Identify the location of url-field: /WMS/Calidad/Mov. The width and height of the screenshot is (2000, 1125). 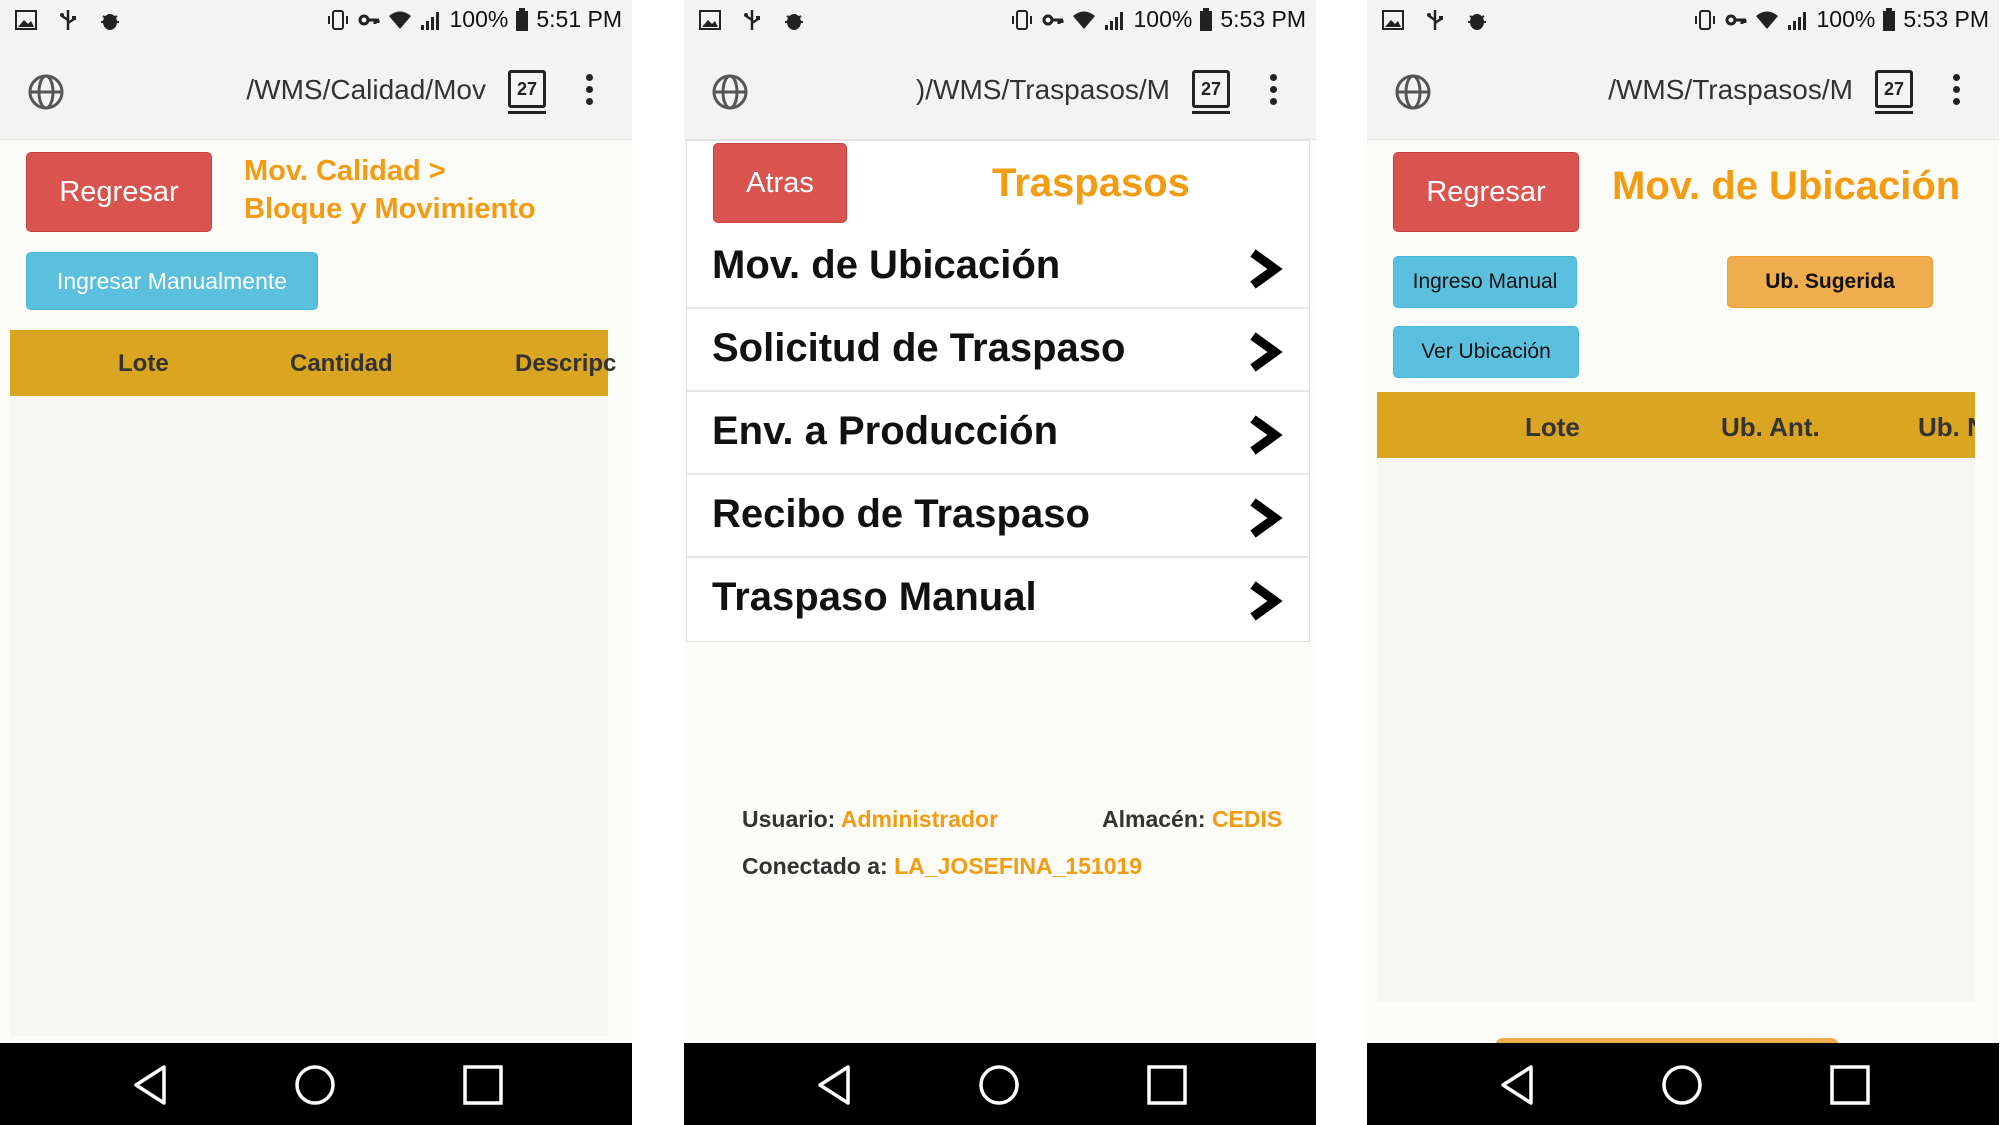
(313, 92).